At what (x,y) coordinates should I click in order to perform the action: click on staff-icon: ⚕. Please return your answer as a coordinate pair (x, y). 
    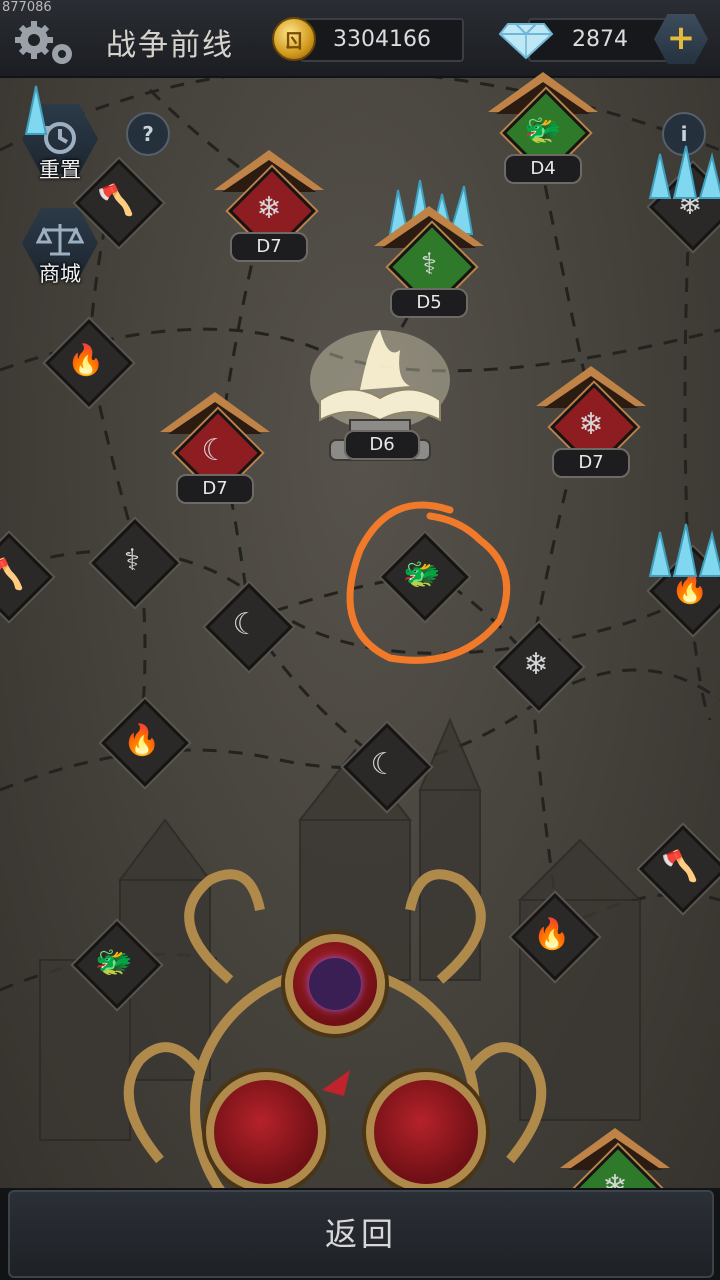
    Looking at the image, I should click on (132, 560).